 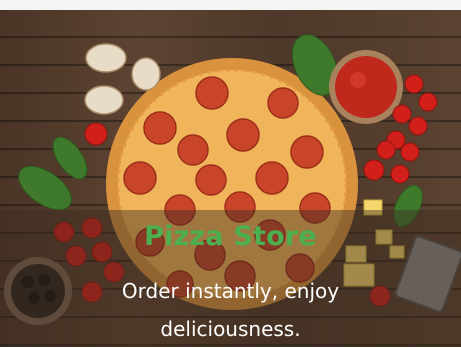 What do you see at coordinates (230, 310) in the screenshot?
I see `store-tagline: Order instantly, enjoy deliciousness.` at bounding box center [230, 310].